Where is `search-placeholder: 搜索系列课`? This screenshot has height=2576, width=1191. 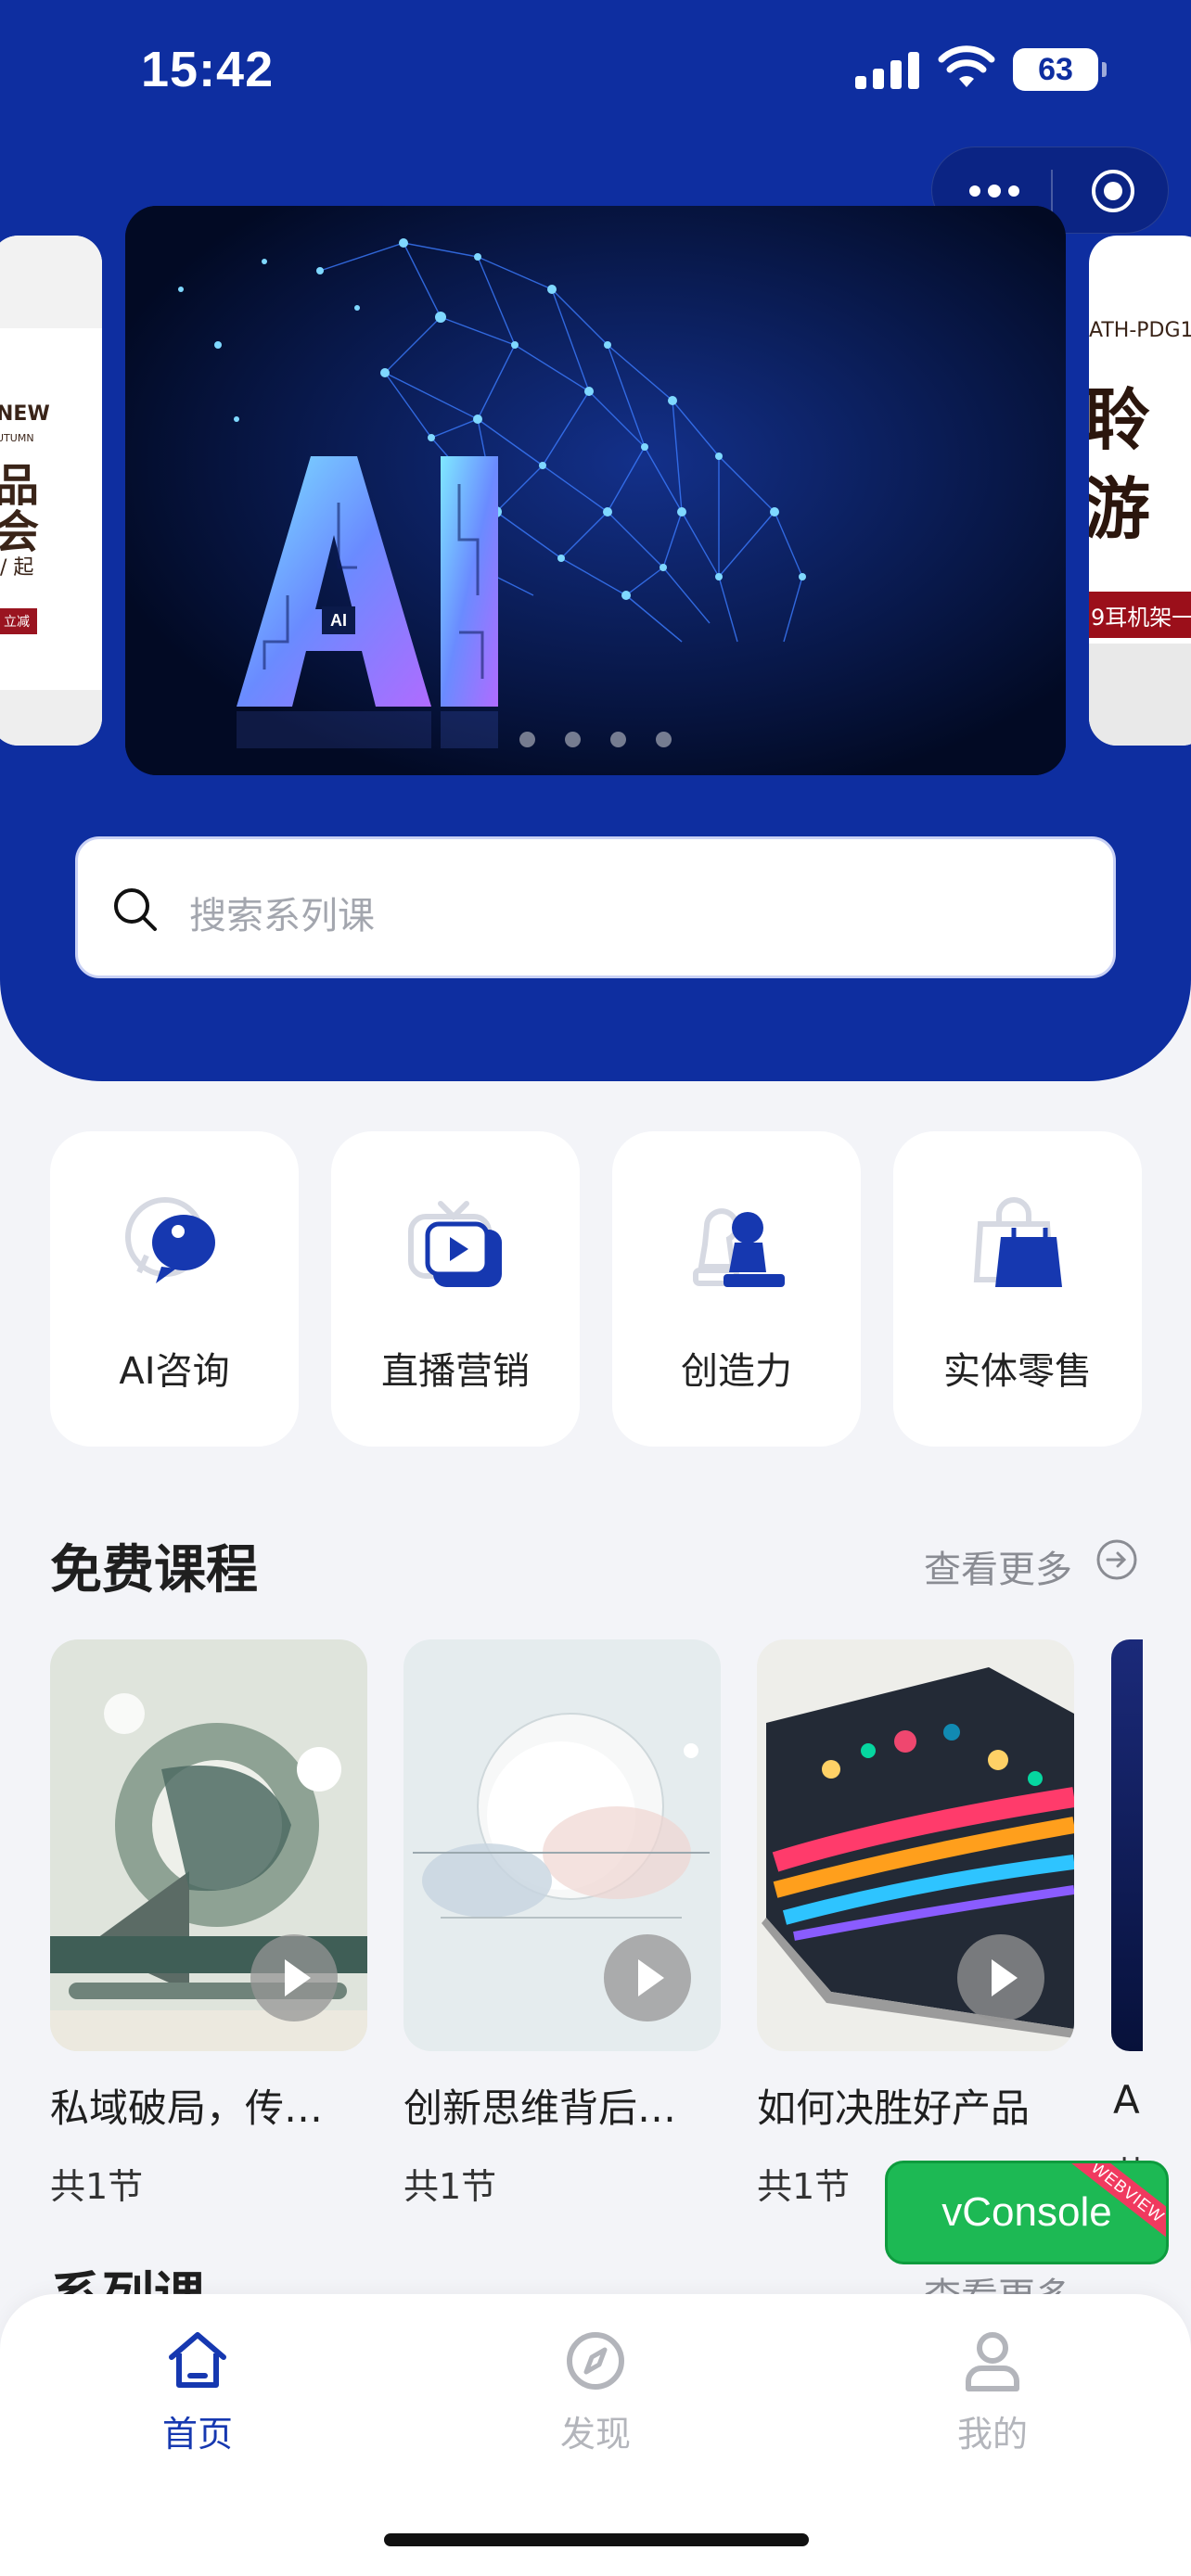 search-placeholder: 搜索系列课 is located at coordinates (282, 916).